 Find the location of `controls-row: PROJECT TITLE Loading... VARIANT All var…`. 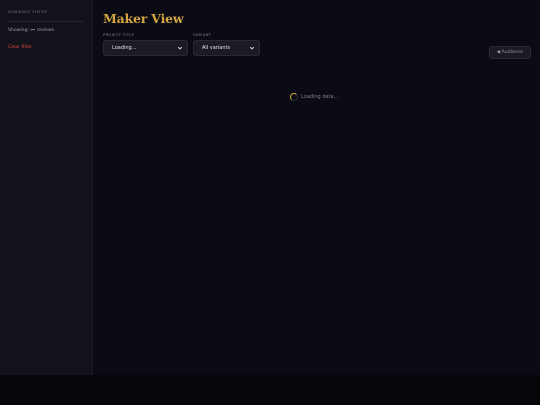

controls-row: PROJECT TITLE Loading... VARIANT All var… is located at coordinates (316, 44).